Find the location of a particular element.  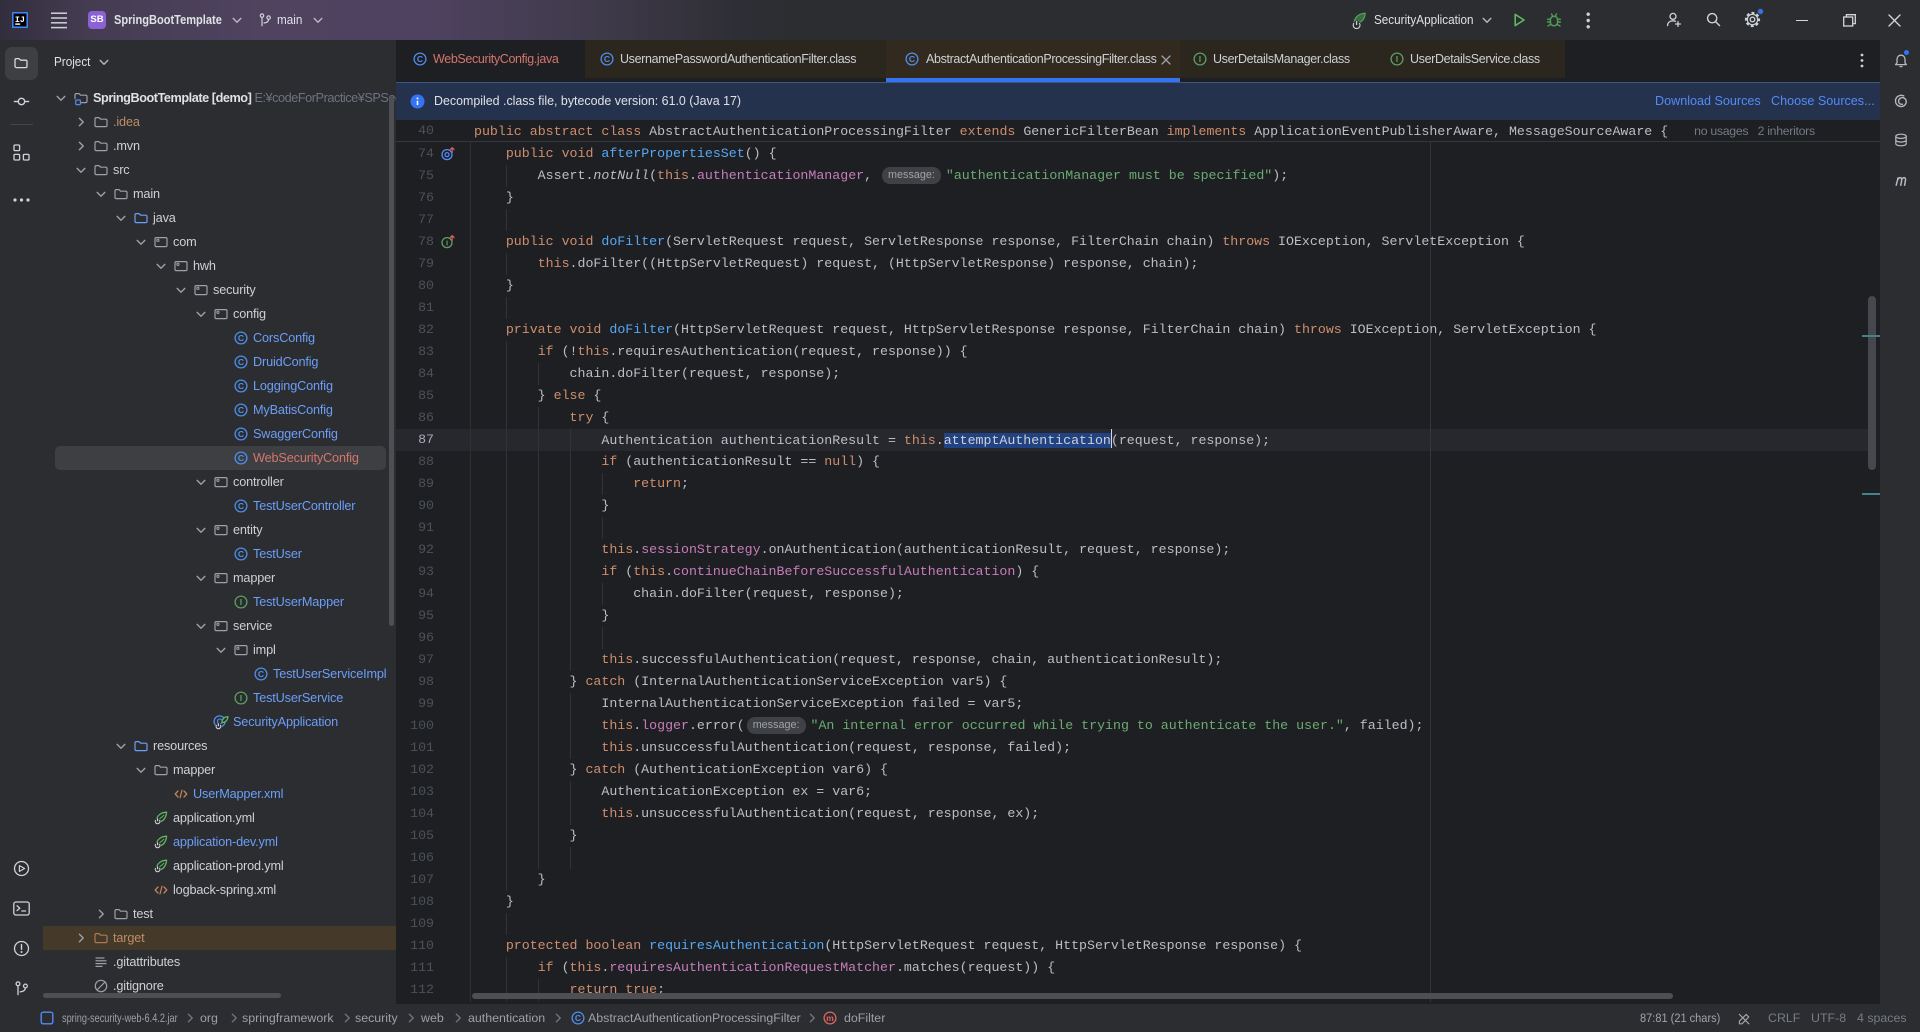

svg-text: m is located at coordinates (830, 1018).